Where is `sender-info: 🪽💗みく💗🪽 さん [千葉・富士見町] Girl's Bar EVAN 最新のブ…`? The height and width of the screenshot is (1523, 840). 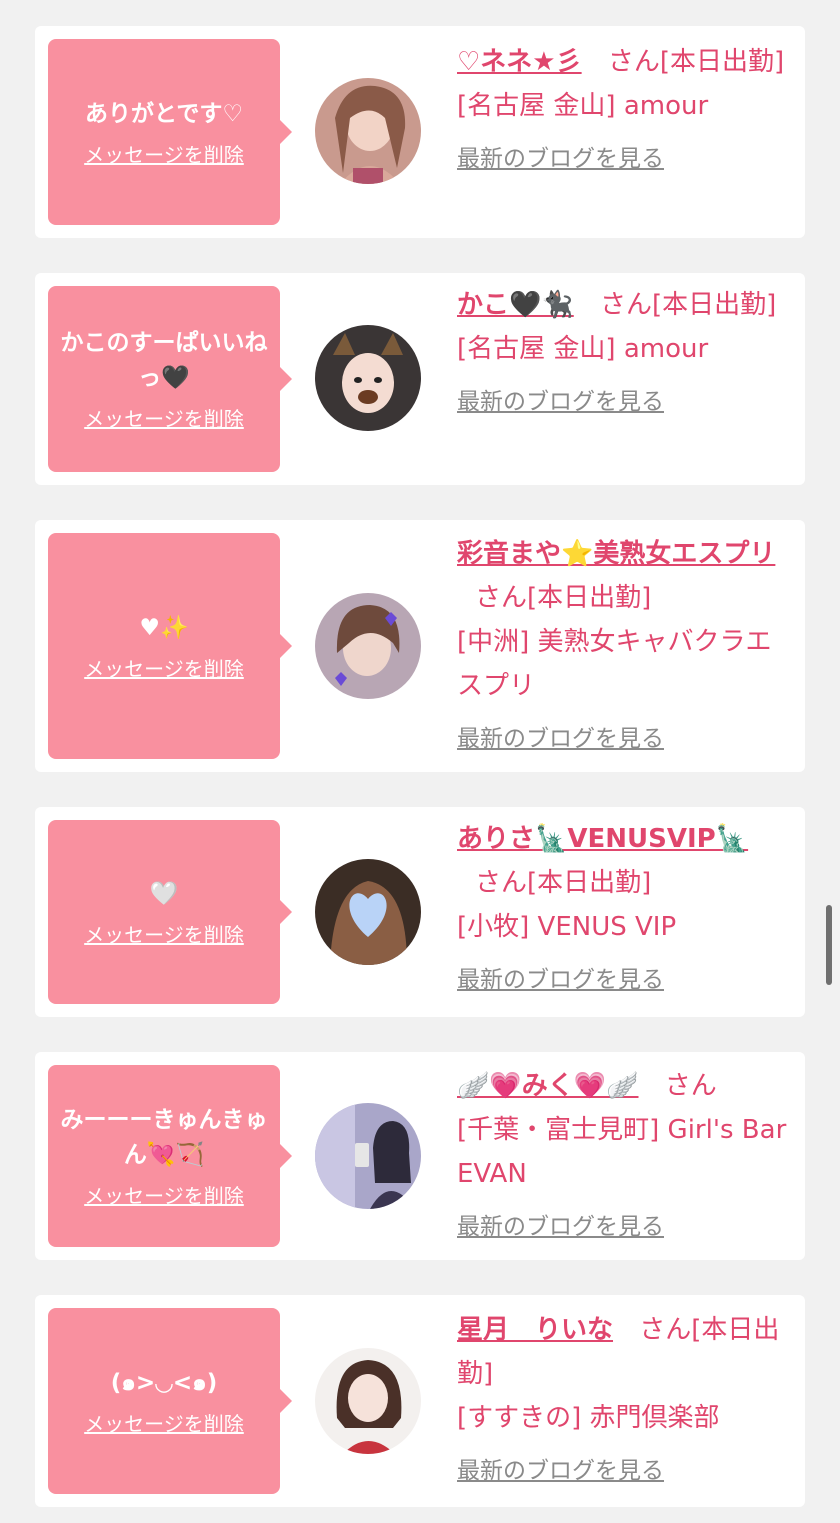
sender-info: 🪽💗みく💗🪽 さん [千葉・富士見町] Girl's Bar EVAN 最新のブ… is located at coordinates (622, 1153).